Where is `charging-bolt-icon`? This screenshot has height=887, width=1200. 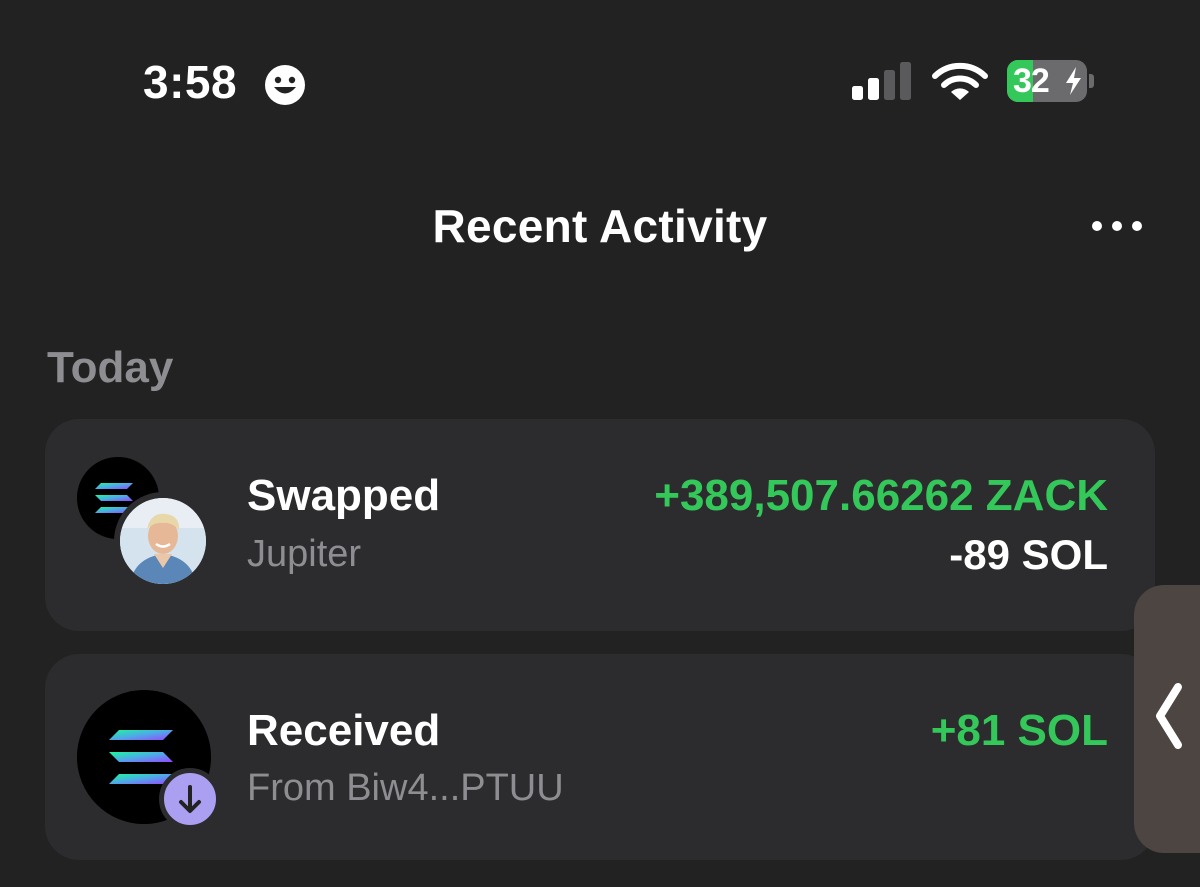
charging-bolt-icon is located at coordinates (1073, 81).